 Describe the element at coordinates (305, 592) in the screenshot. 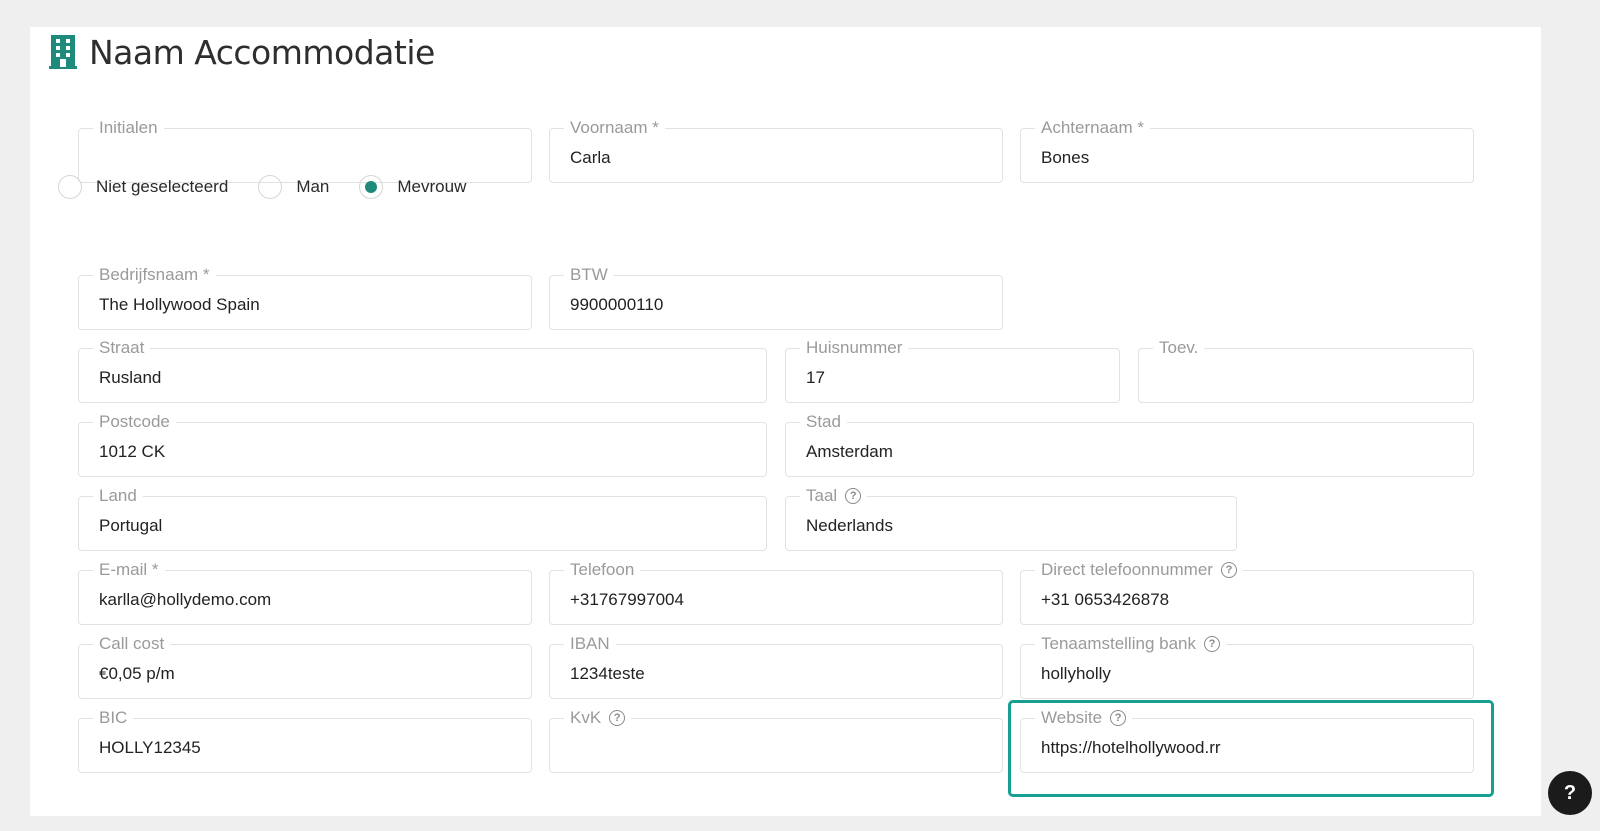

I see `email-field: E-mail * karlla@hollydemo.com` at that location.